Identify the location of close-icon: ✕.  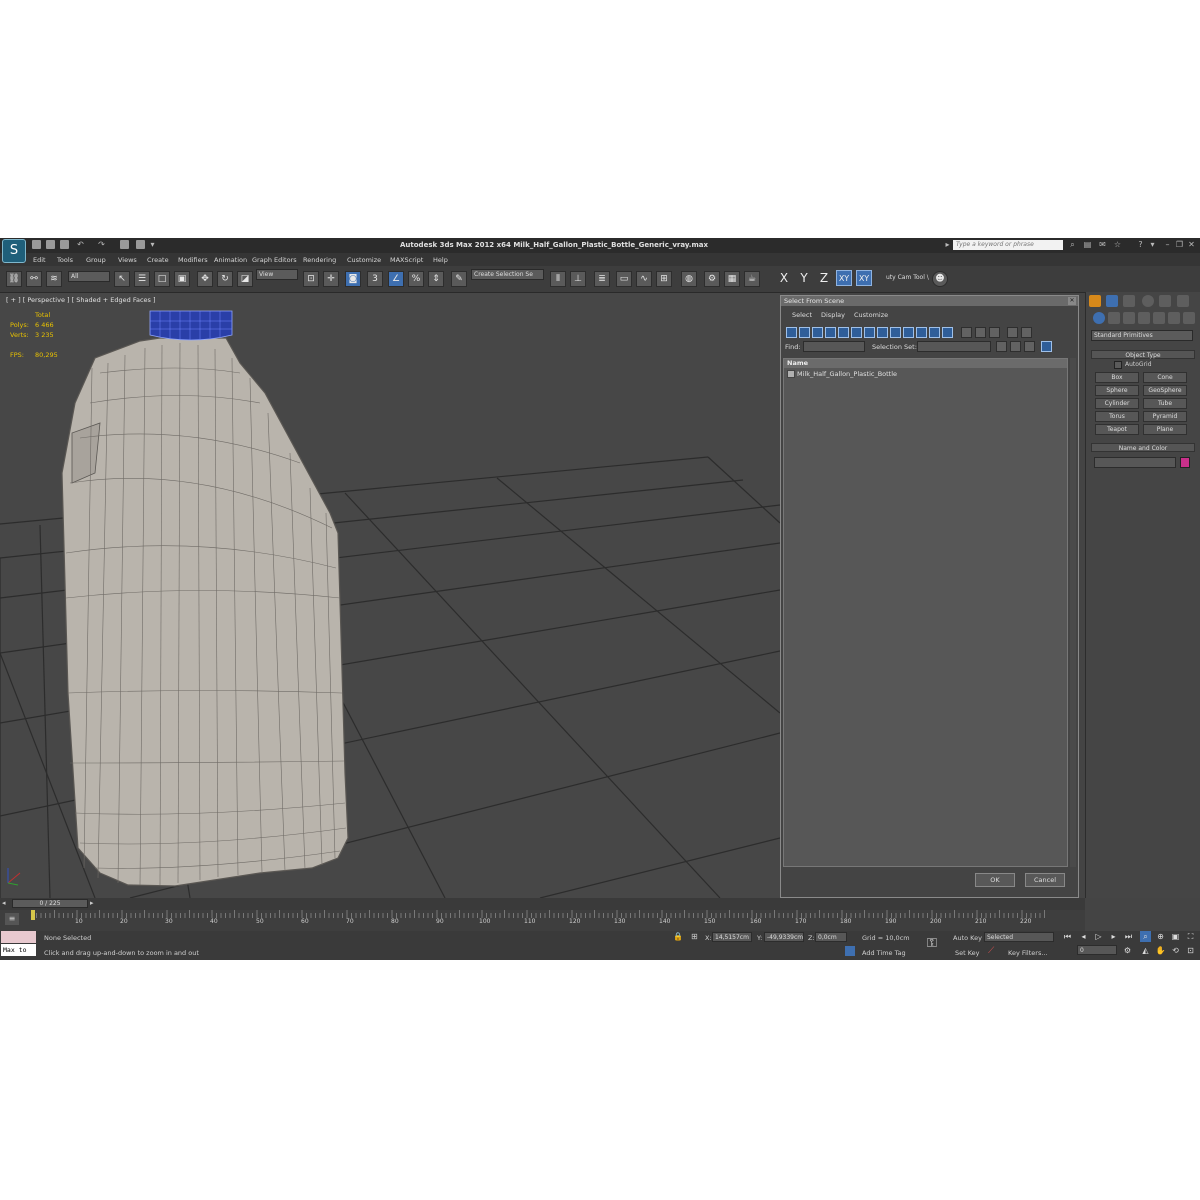
(1191, 244).